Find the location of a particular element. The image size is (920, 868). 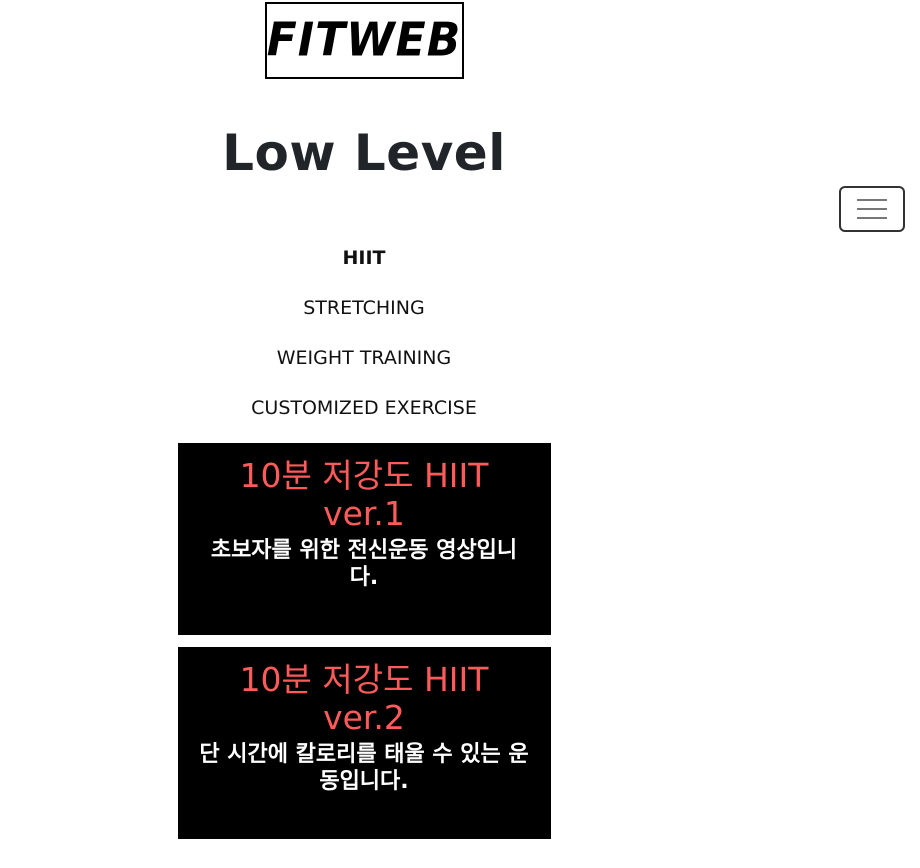

navbar-toggler-button is located at coordinates (872, 209).